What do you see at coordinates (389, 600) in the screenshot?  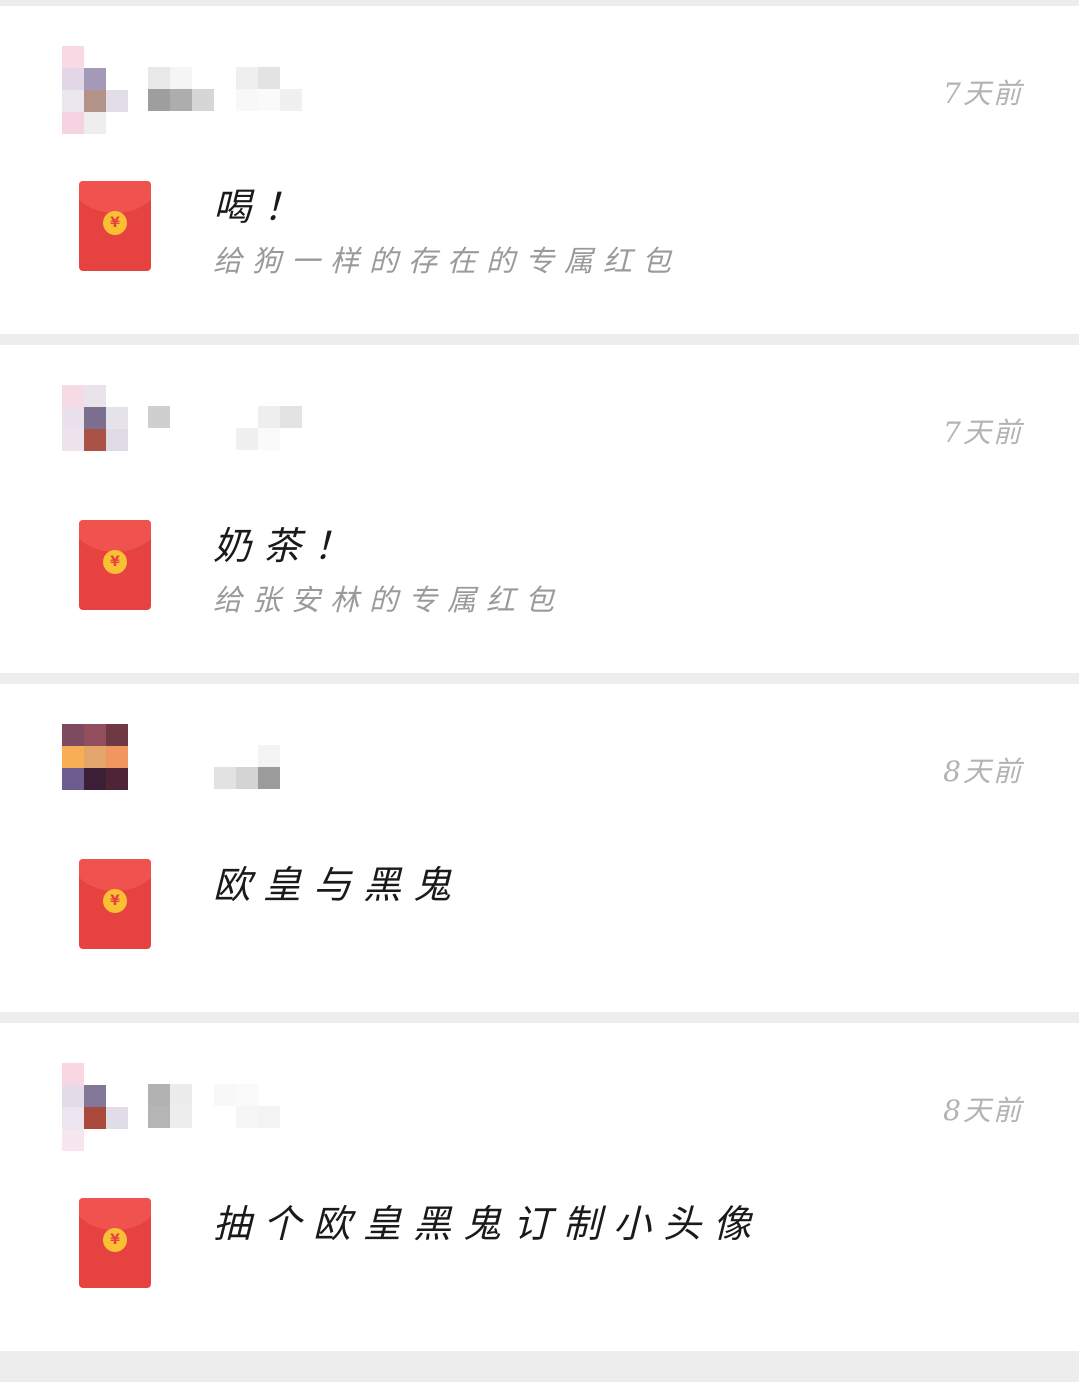 I see `post-subtitle: 给张安林的专属红包` at bounding box center [389, 600].